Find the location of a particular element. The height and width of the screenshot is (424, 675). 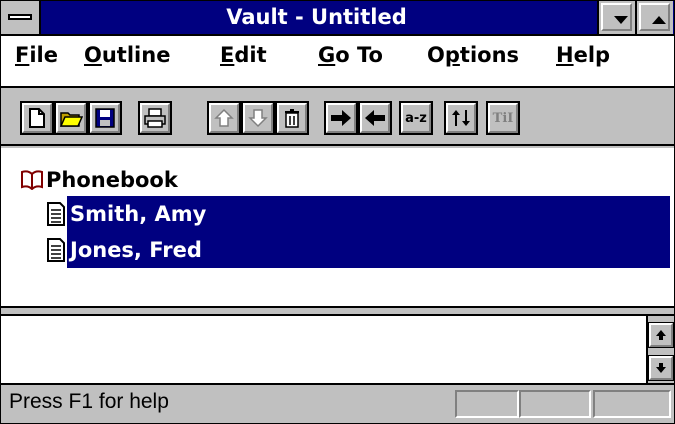

outline-item-label: Jones, Fred is located at coordinates (136, 250).